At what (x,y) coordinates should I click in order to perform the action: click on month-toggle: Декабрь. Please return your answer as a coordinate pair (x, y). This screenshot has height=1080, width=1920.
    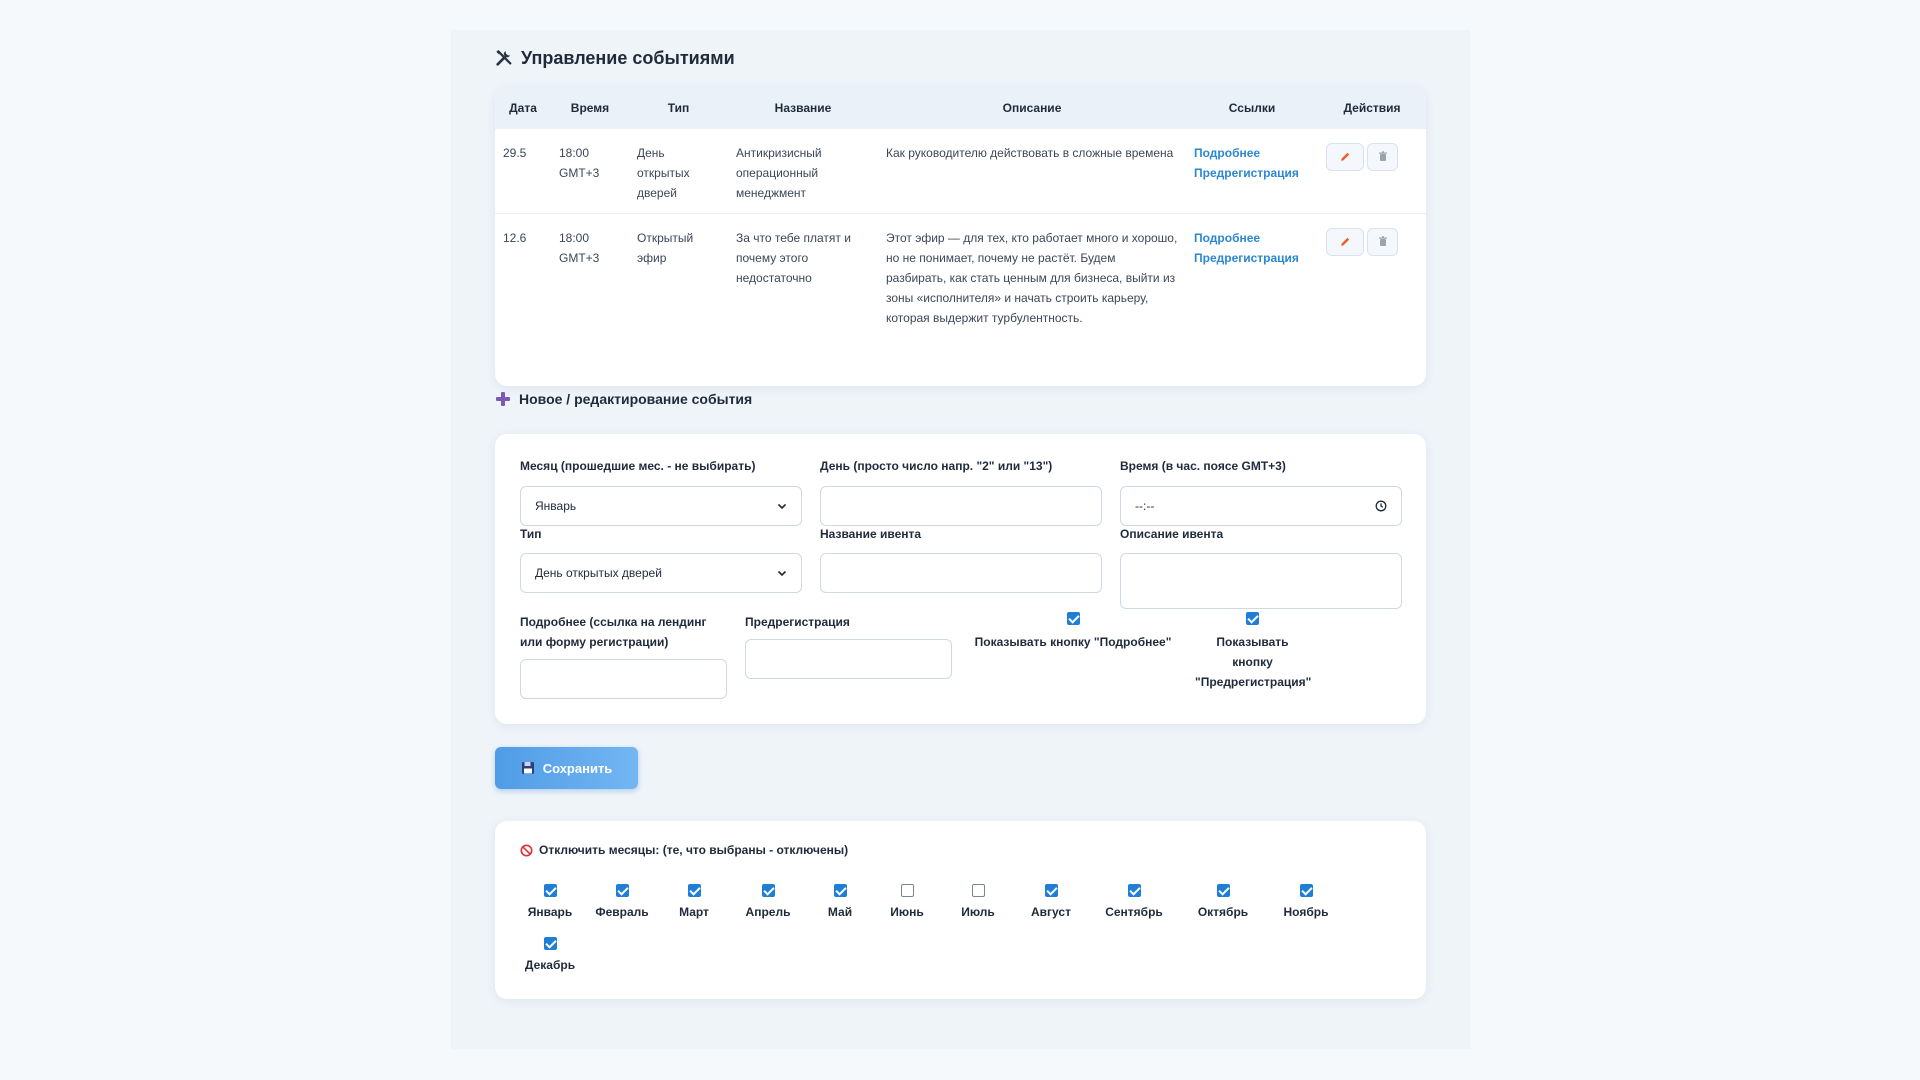
    Looking at the image, I should click on (550, 955).